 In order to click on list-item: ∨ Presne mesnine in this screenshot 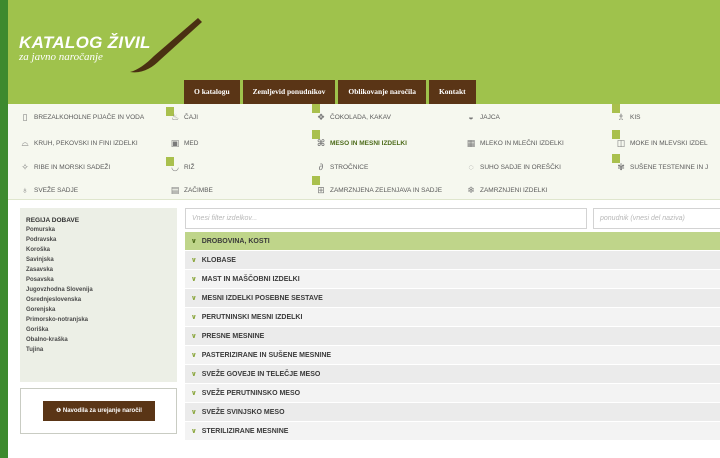, I will do `click(452, 336)`.